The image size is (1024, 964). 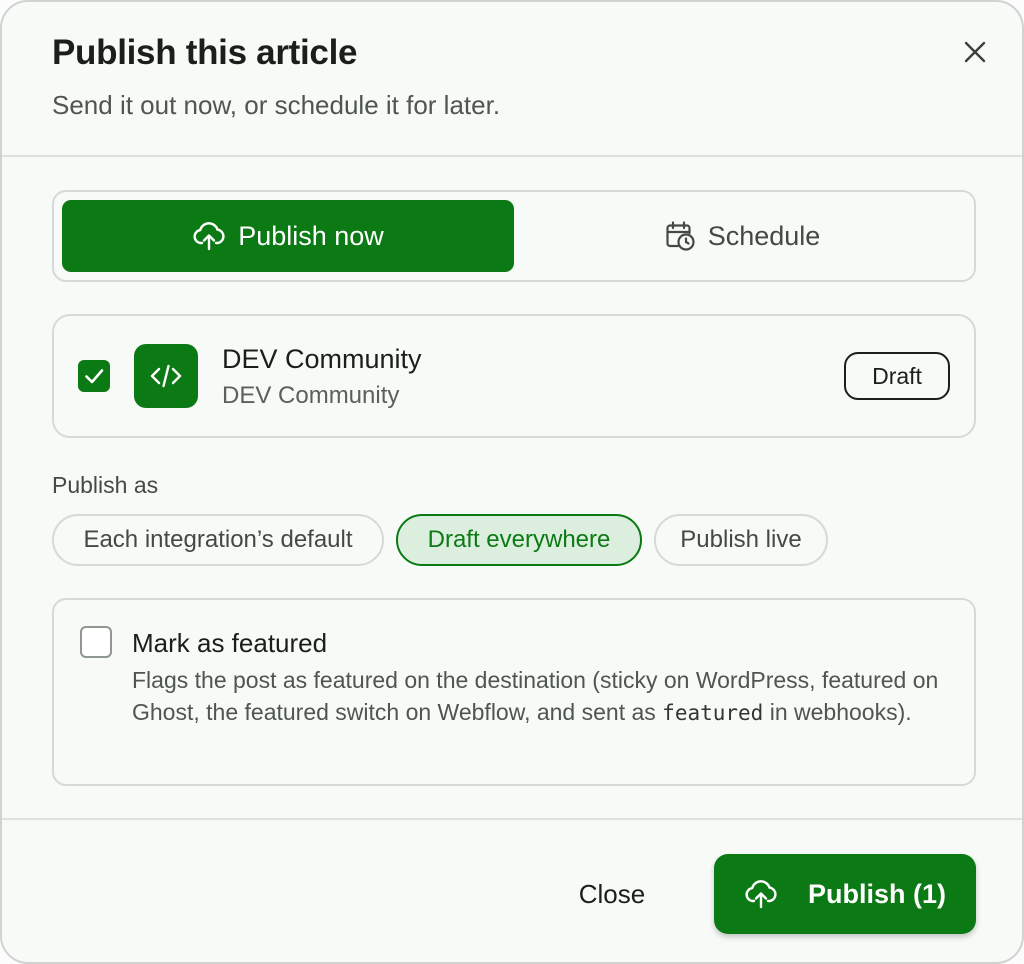 I want to click on checkmark-icon, so click(x=94, y=376).